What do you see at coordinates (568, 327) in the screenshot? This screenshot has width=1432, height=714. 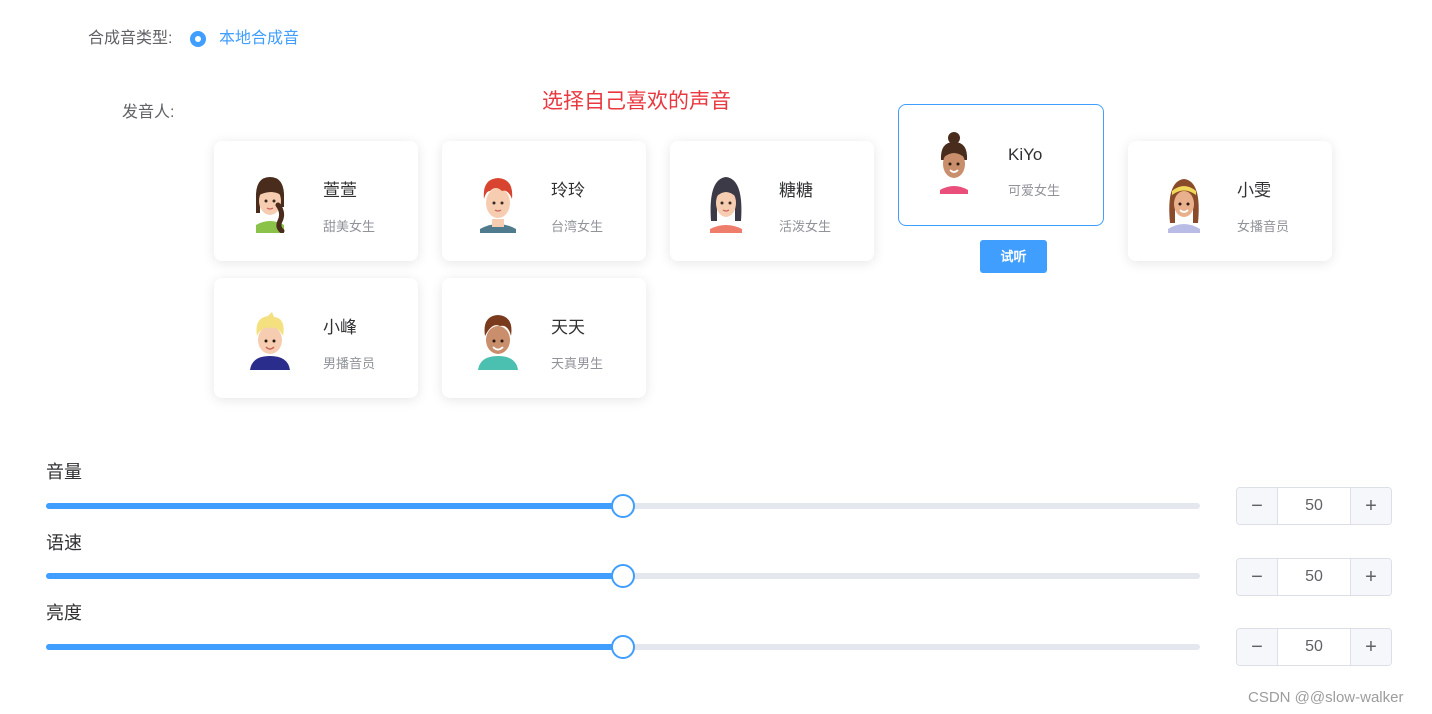 I see `voice-name: 天天` at bounding box center [568, 327].